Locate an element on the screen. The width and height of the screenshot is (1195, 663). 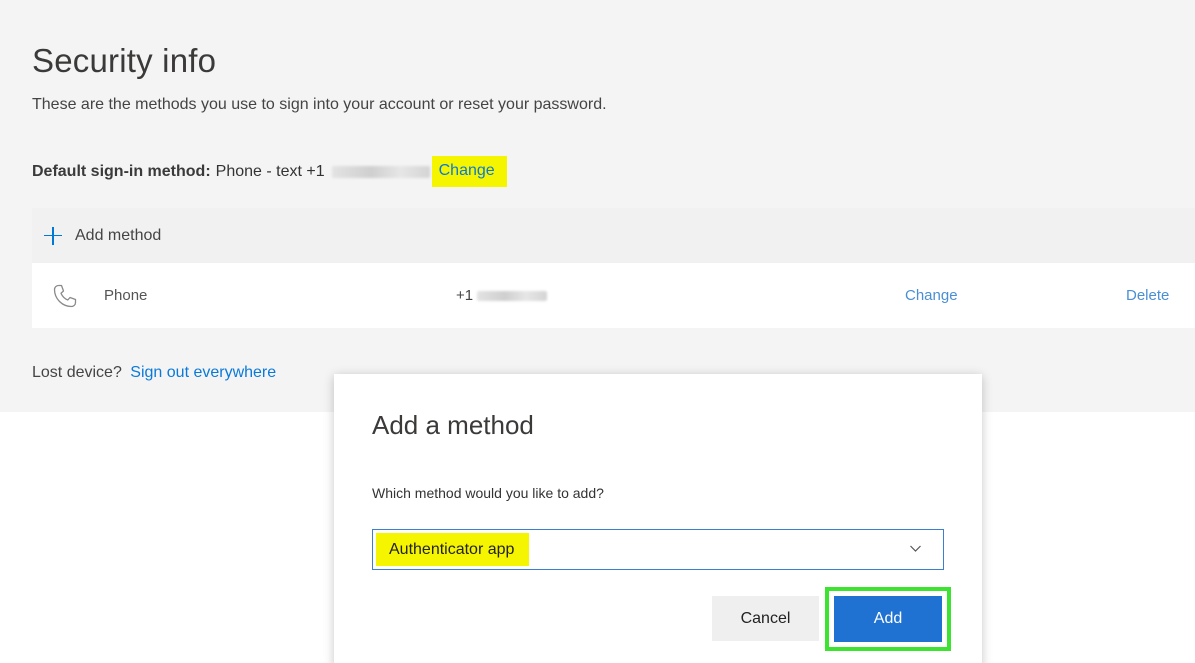
add-button: Add is located at coordinates (888, 619).